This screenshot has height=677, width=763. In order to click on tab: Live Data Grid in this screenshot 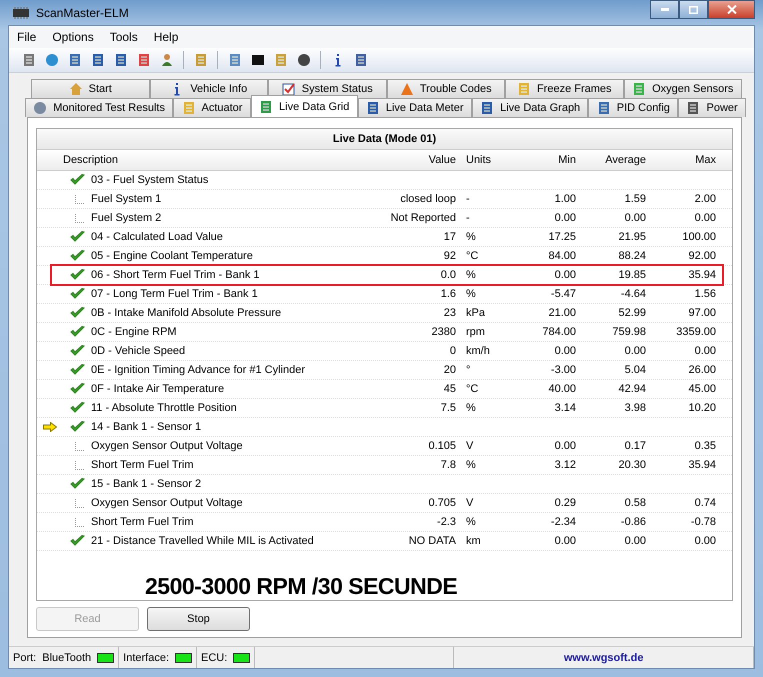, I will do `click(304, 106)`.